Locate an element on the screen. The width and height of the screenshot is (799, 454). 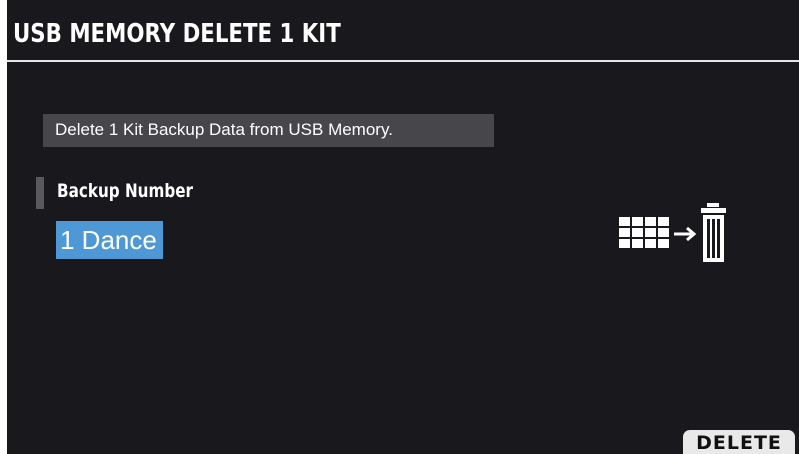
backup-number-label: Backup Number is located at coordinates (125, 191).